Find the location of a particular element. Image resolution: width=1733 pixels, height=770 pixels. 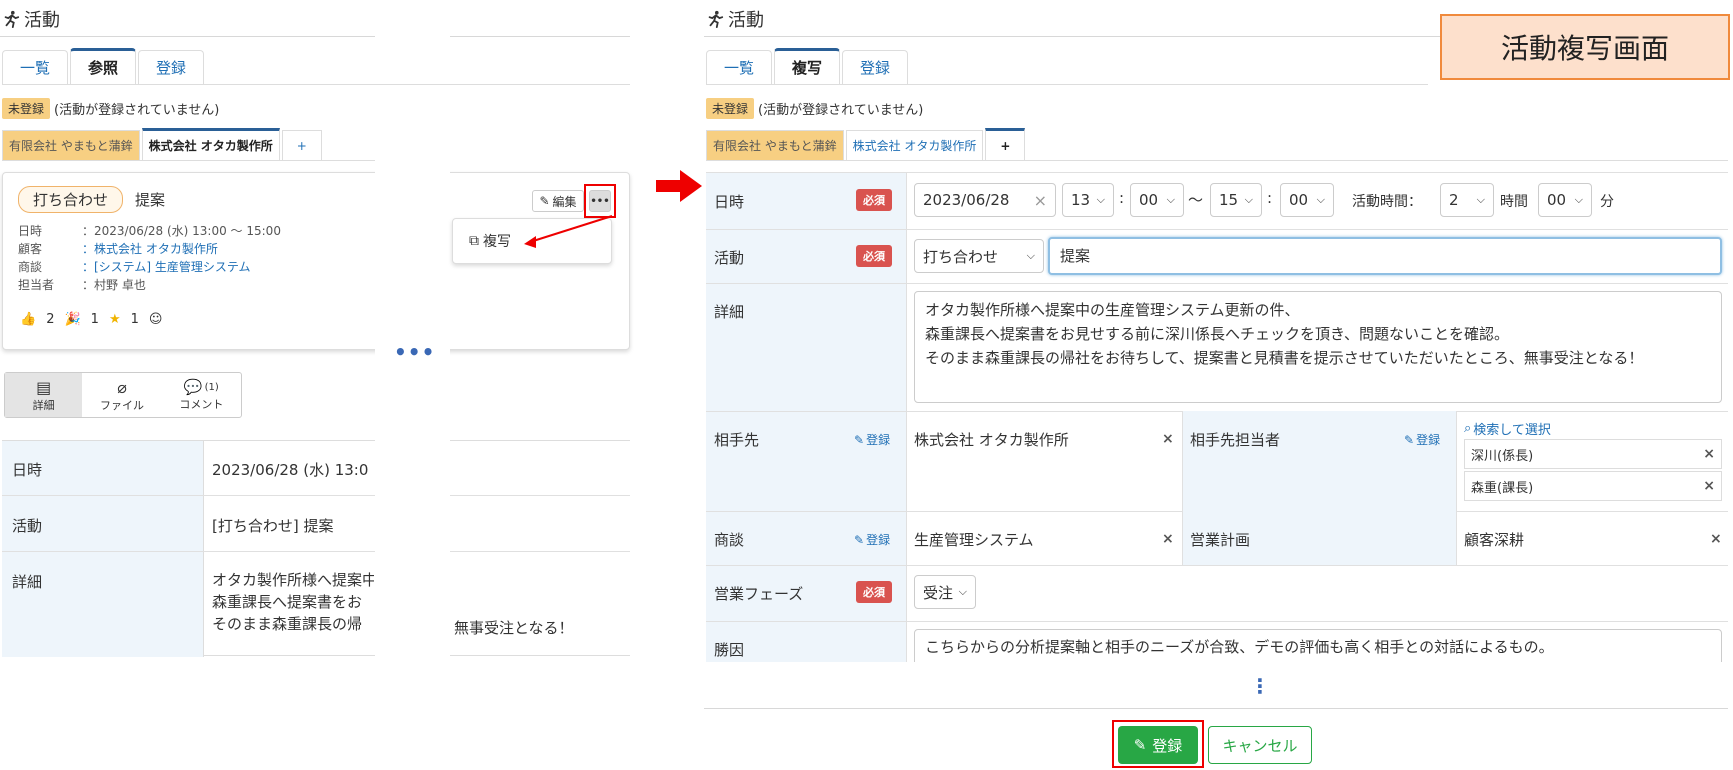

partner-register-link: ✎ 登録 is located at coordinates (872, 439).